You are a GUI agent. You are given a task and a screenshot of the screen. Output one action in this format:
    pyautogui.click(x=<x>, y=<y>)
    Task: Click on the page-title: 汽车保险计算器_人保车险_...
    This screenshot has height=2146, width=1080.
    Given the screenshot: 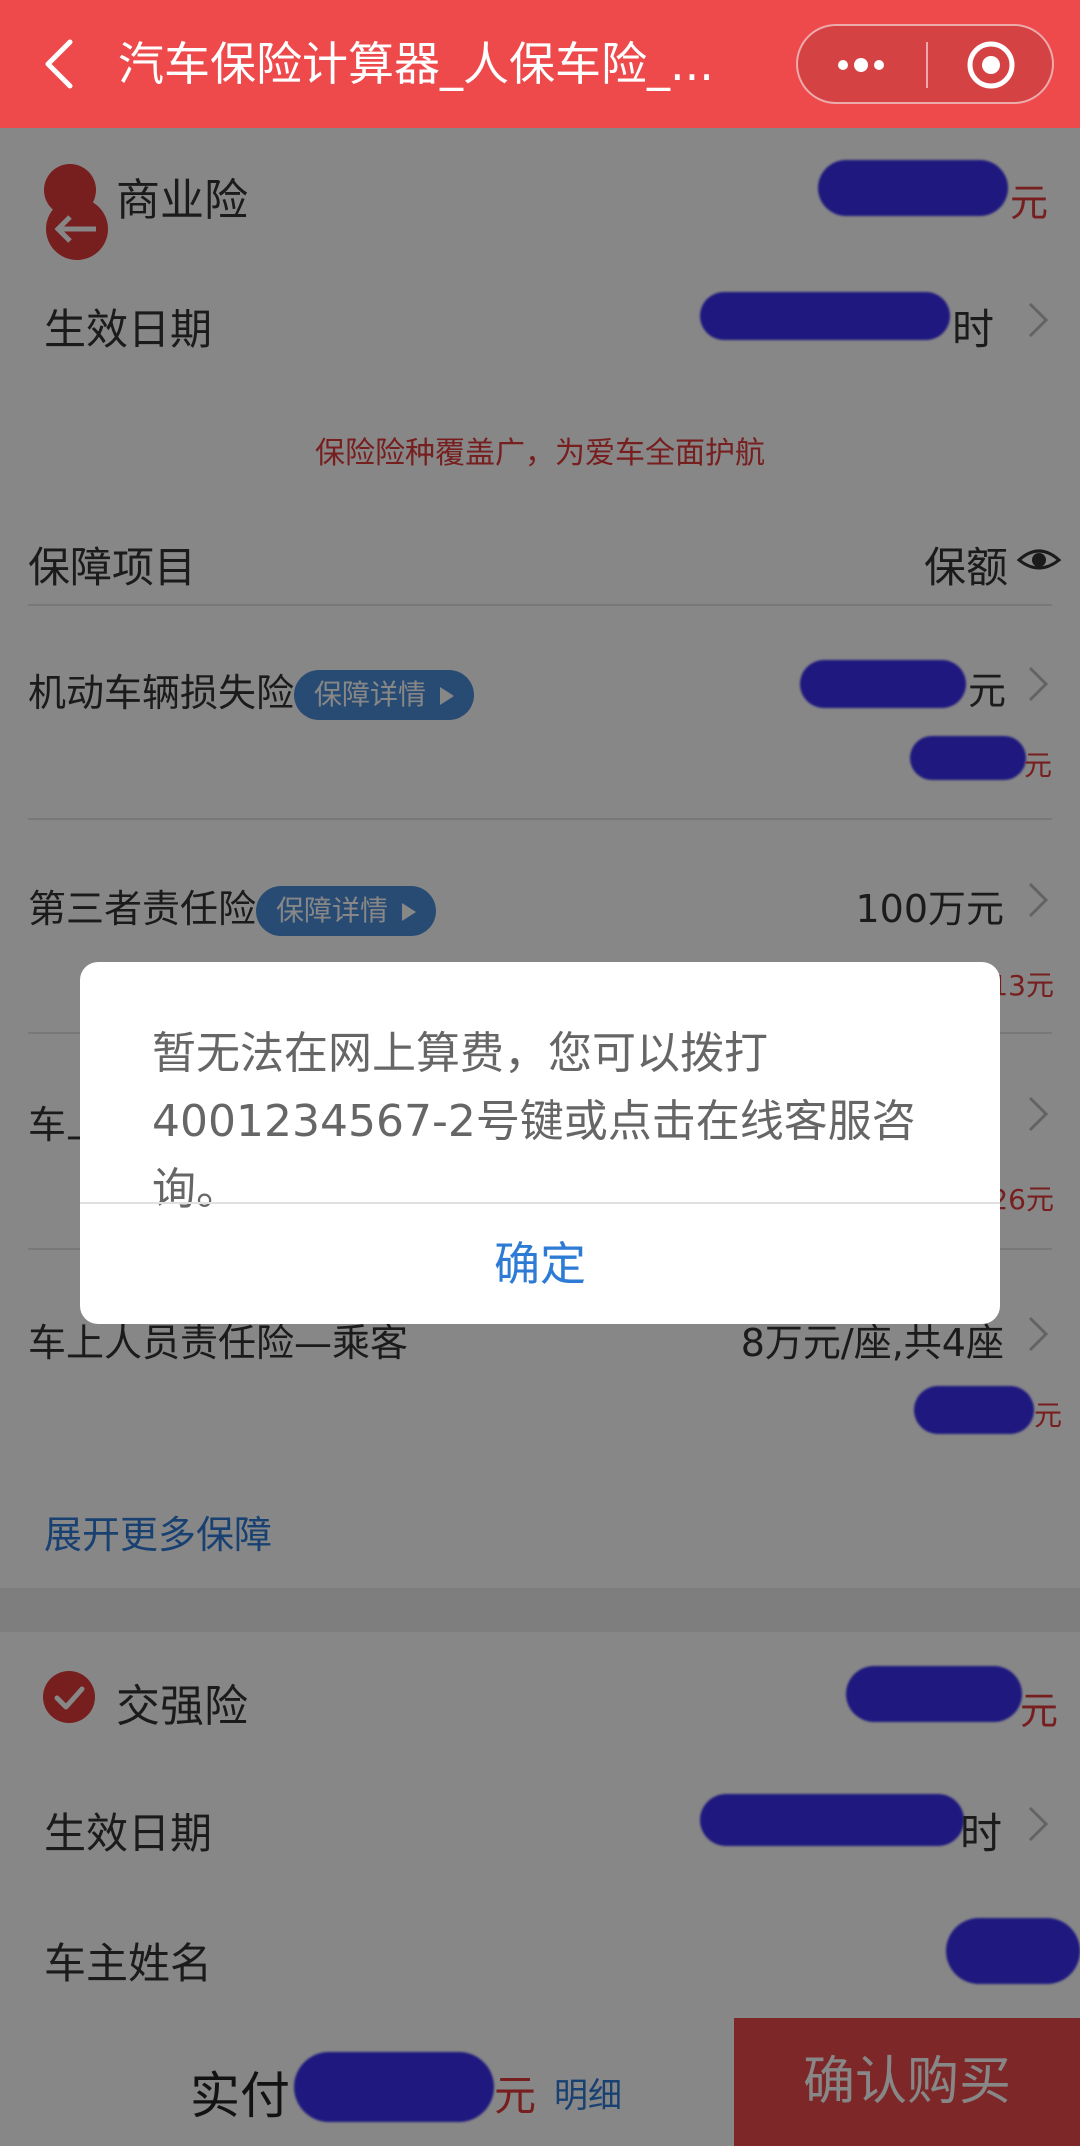 What is the action you would take?
    pyautogui.click(x=416, y=64)
    